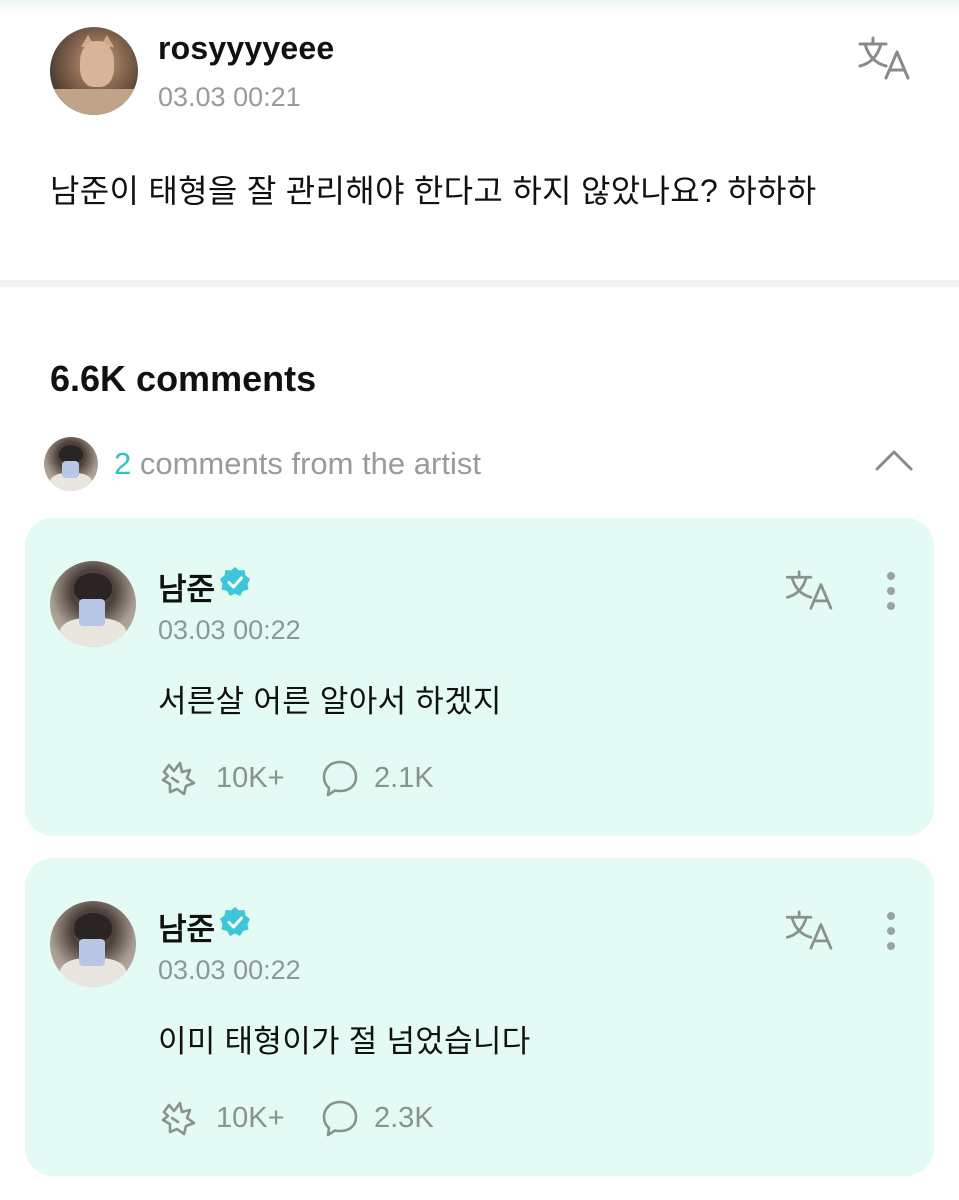 The height and width of the screenshot is (1200, 959). I want to click on comment-text: 이미 태형이가 절 넘었습니다, so click(344, 1041).